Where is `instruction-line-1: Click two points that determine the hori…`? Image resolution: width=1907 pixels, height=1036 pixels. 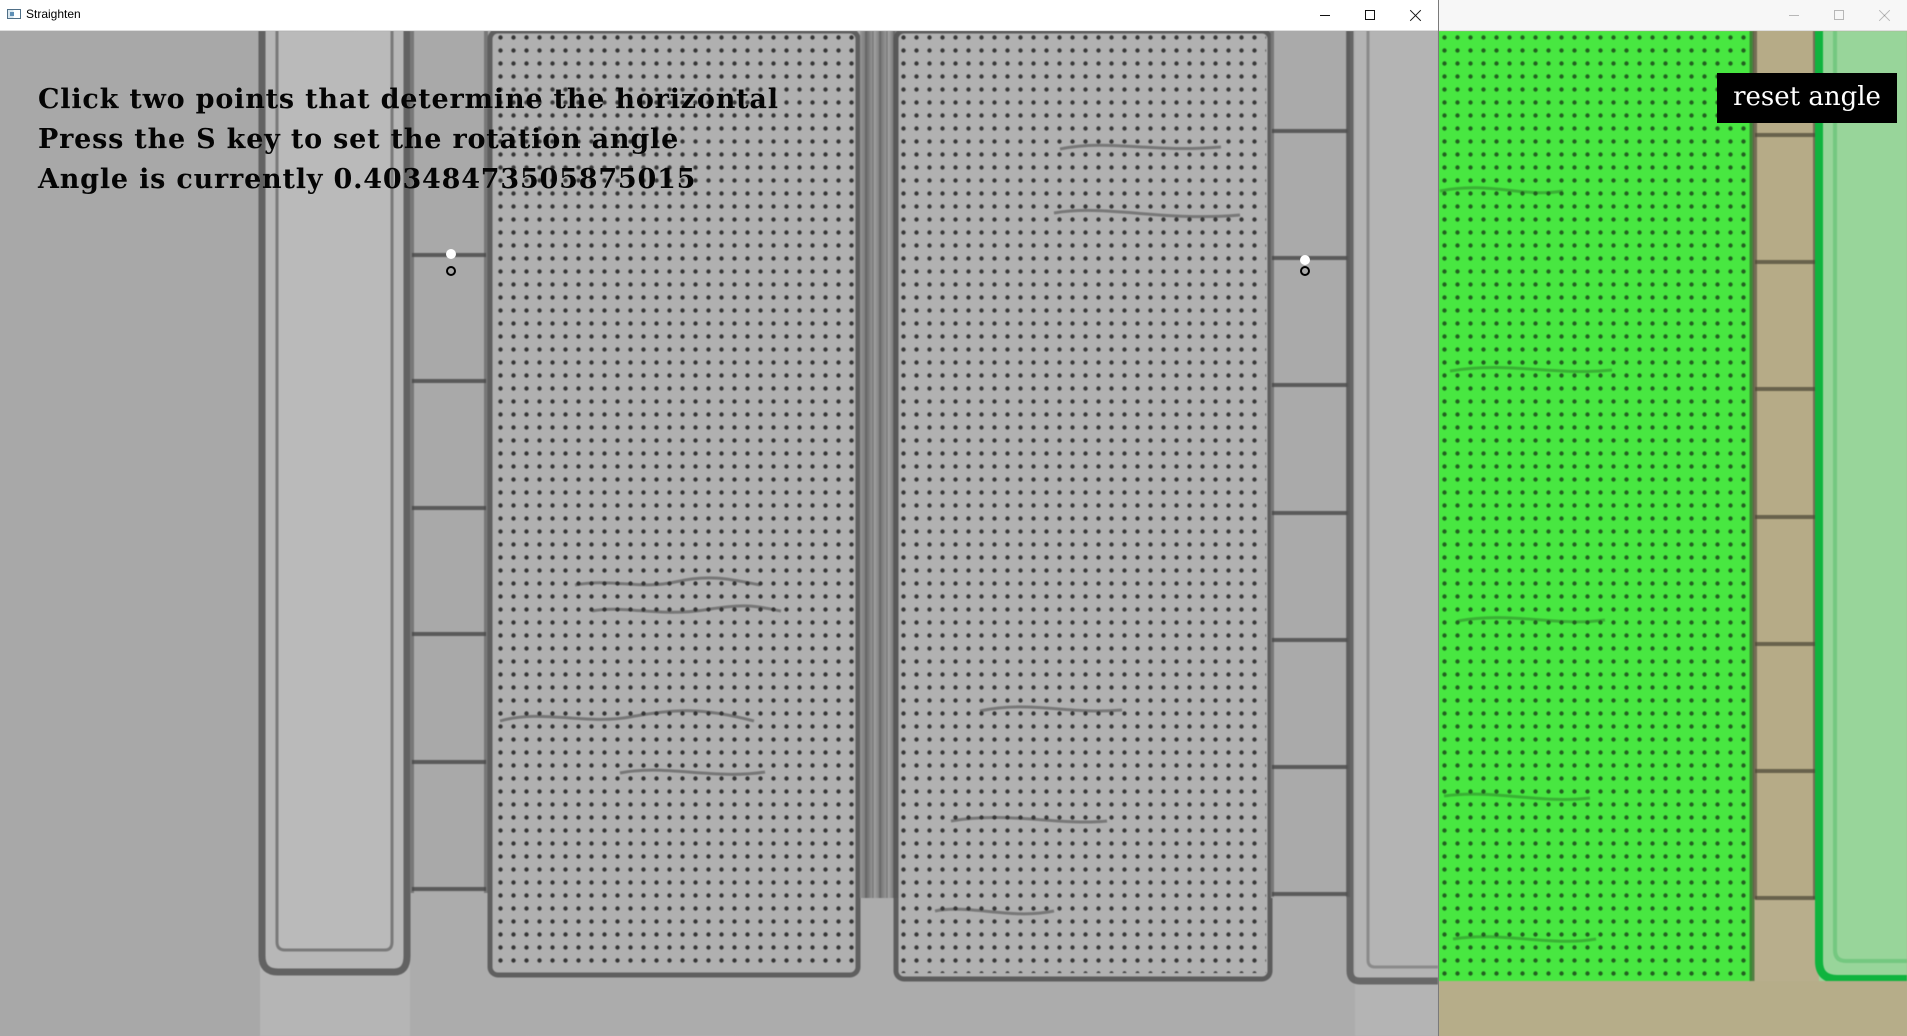 instruction-line-1: Click two points that determine the hori… is located at coordinates (408, 99).